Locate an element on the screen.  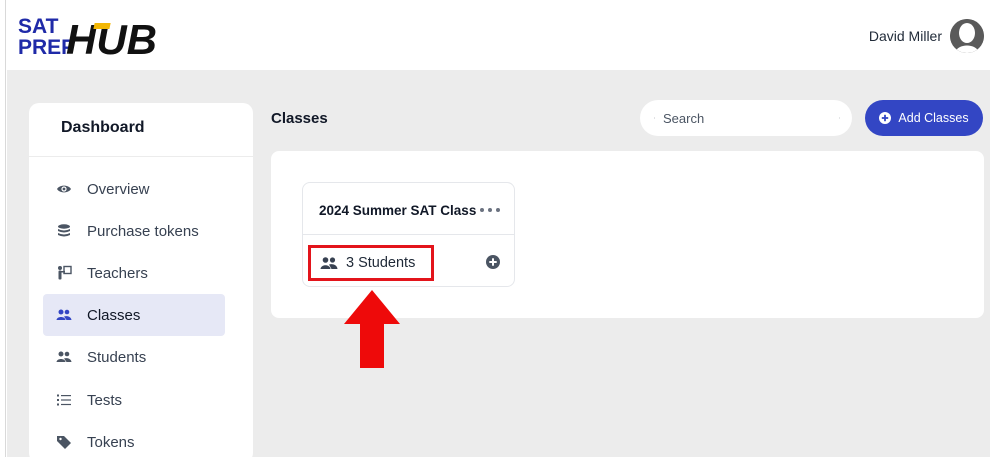
sidebar-item-teachers: Teachers is located at coordinates (134, 273).